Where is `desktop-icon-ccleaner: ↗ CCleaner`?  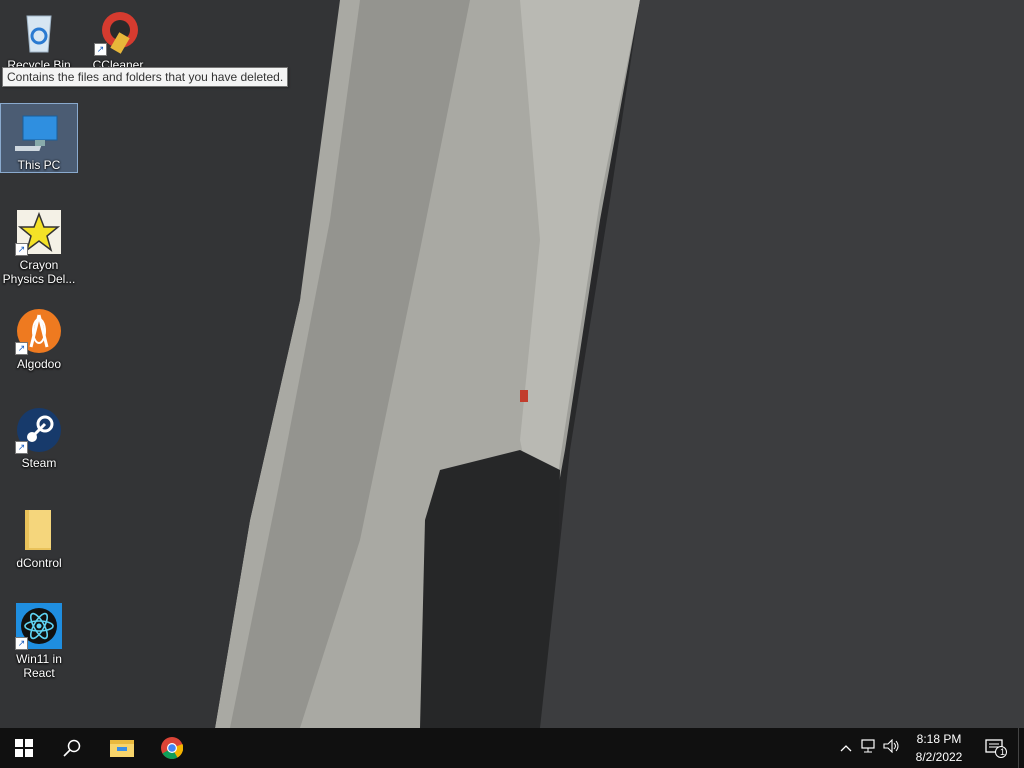 desktop-icon-ccleaner: ↗ CCleaner is located at coordinates (118, 38).